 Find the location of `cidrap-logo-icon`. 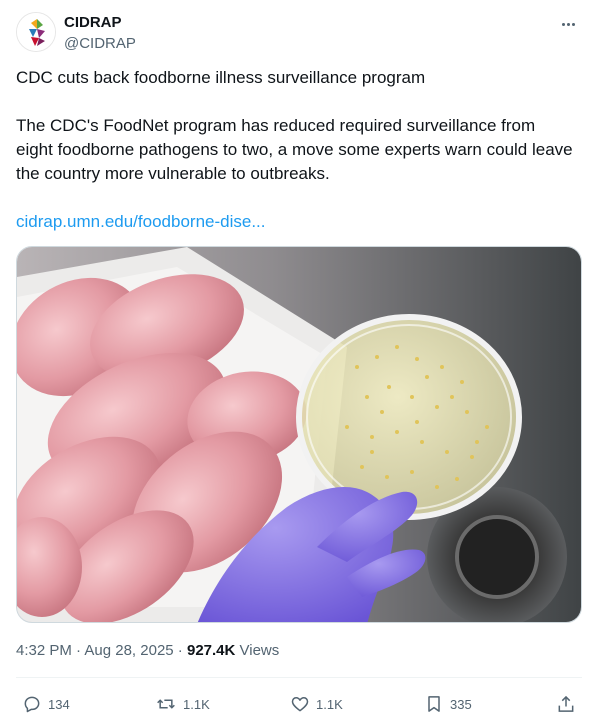

cidrap-logo-icon is located at coordinates (36, 32).